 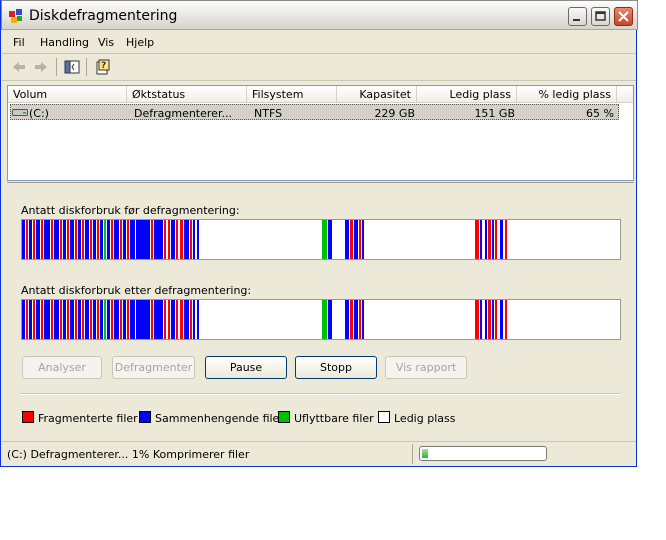 I want to click on status-separator, so click(x=412, y=454).